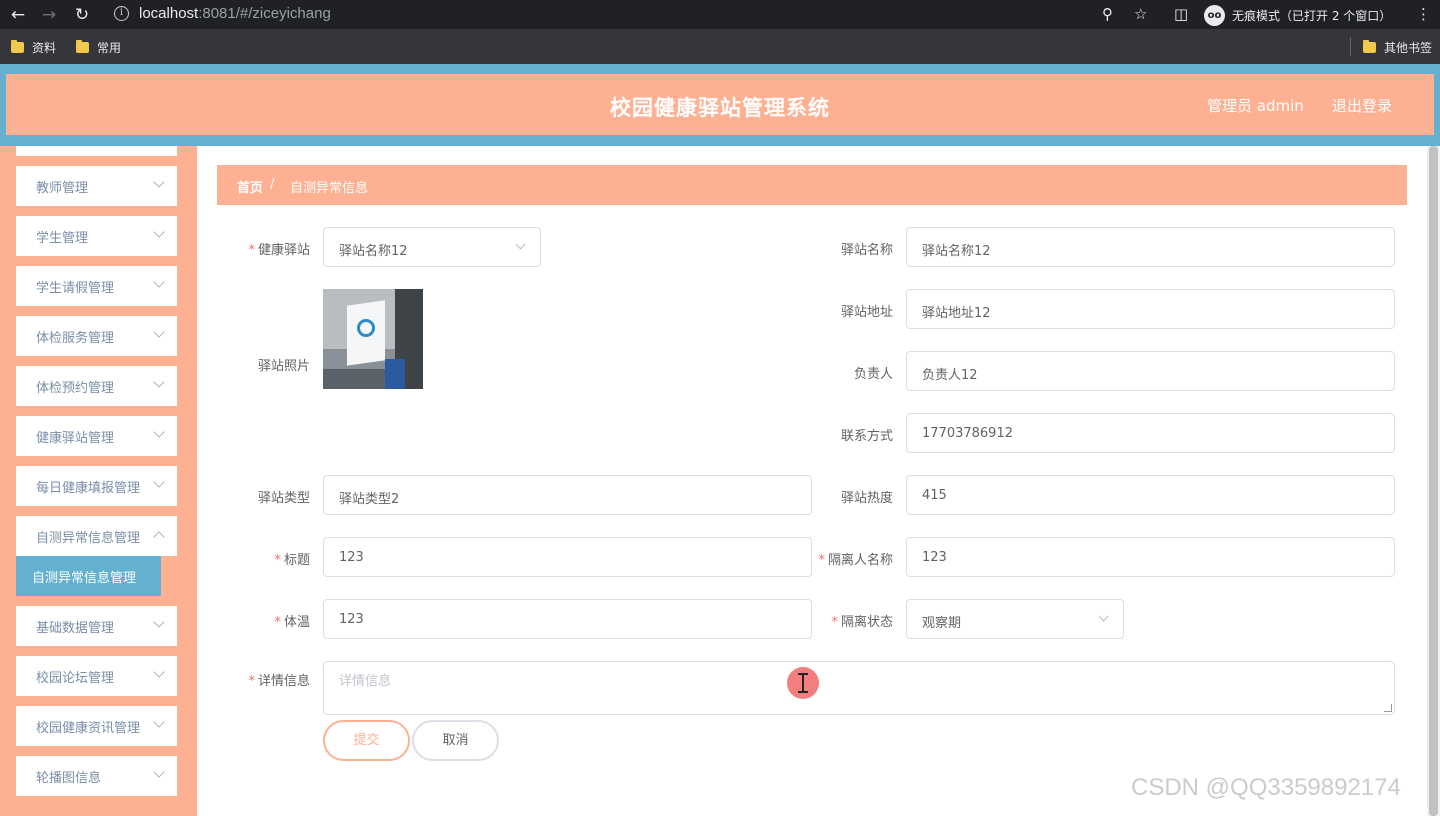  Describe the element at coordinates (1140, 14) in the screenshot. I see `bookmark-star-icon: ☆` at that location.